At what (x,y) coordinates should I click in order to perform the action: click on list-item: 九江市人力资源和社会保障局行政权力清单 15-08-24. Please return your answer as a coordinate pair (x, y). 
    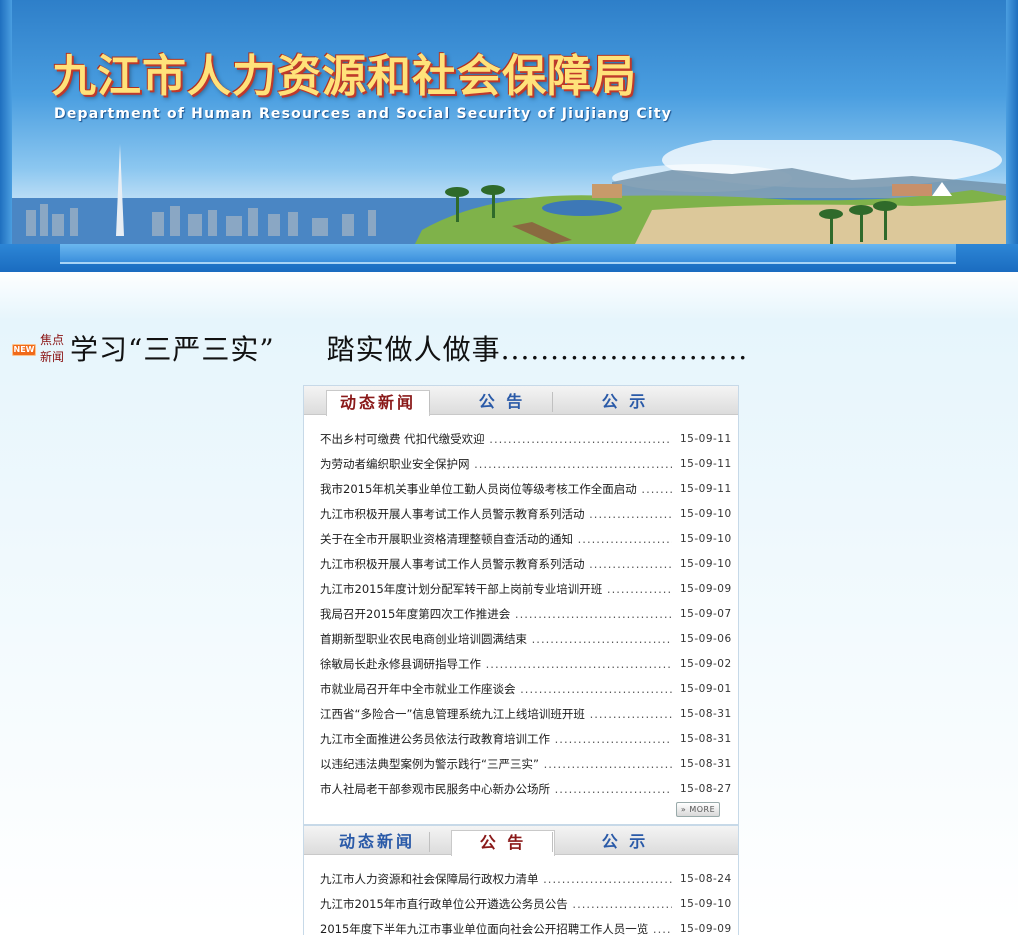
    Looking at the image, I should click on (521, 879).